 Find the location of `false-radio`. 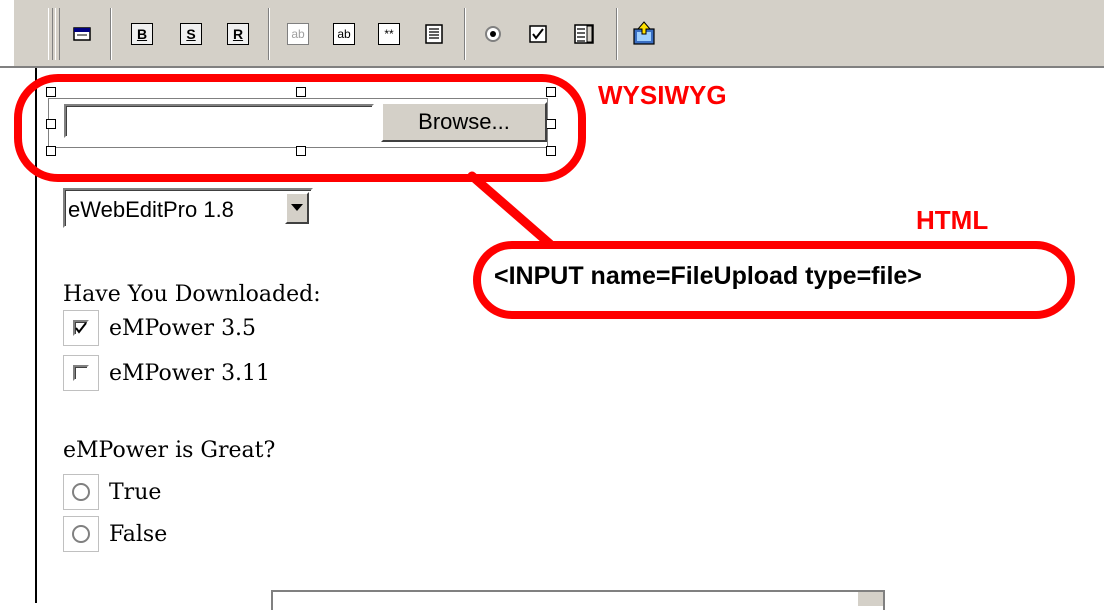

false-radio is located at coordinates (81, 534).